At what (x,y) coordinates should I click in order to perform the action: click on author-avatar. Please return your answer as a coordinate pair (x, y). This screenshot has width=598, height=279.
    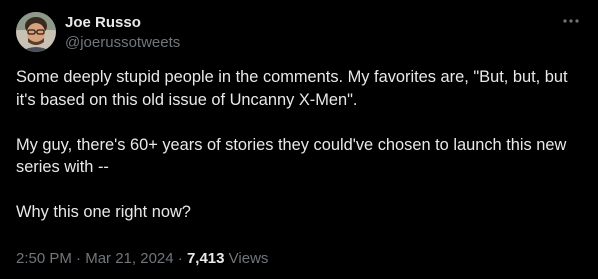
    Looking at the image, I should click on (36, 32).